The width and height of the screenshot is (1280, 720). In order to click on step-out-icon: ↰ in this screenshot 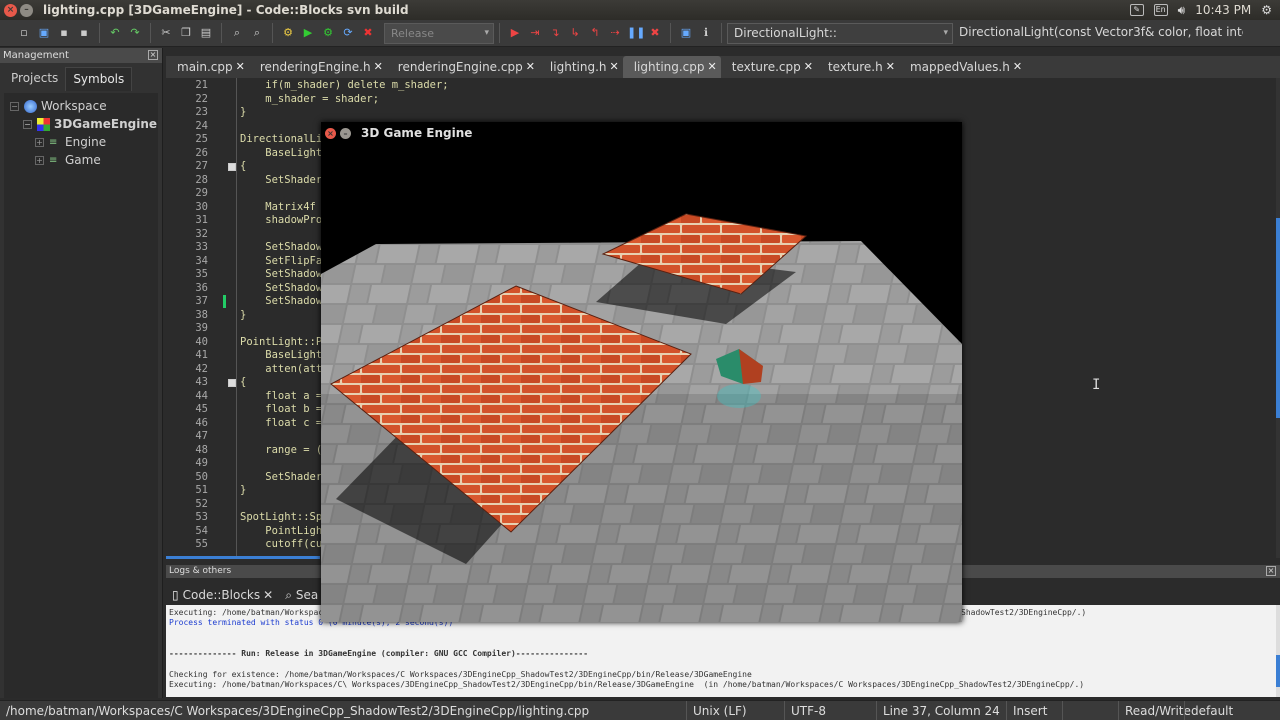, I will do `click(595, 33)`.